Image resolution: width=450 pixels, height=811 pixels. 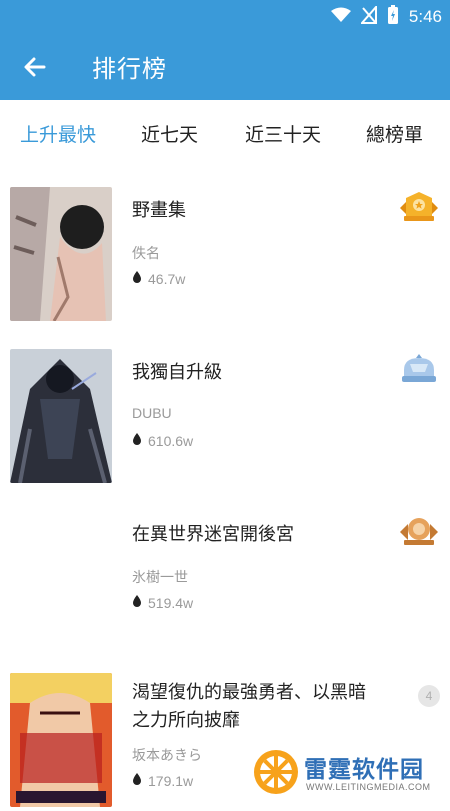 I want to click on page-title: 排行榜, so click(x=129, y=69).